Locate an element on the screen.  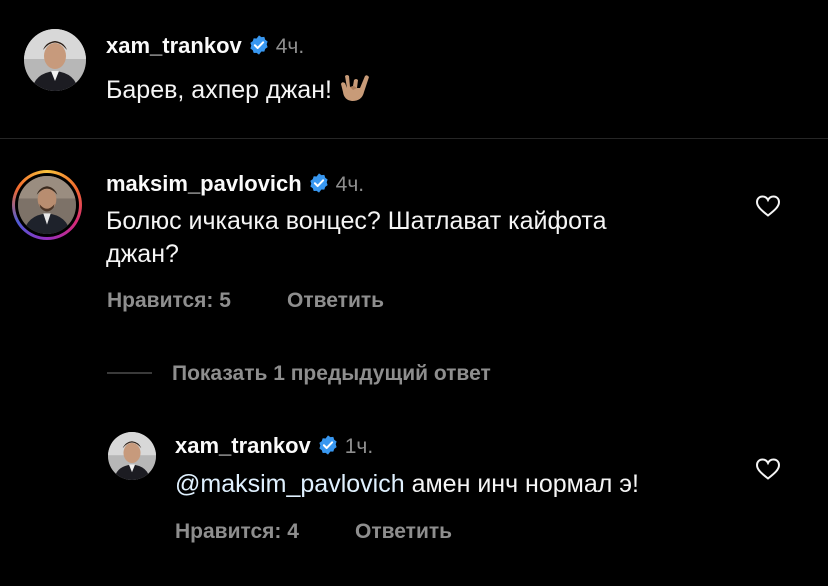
comment-header: maksim_pavlovich 4ч. is located at coordinates (235, 184).